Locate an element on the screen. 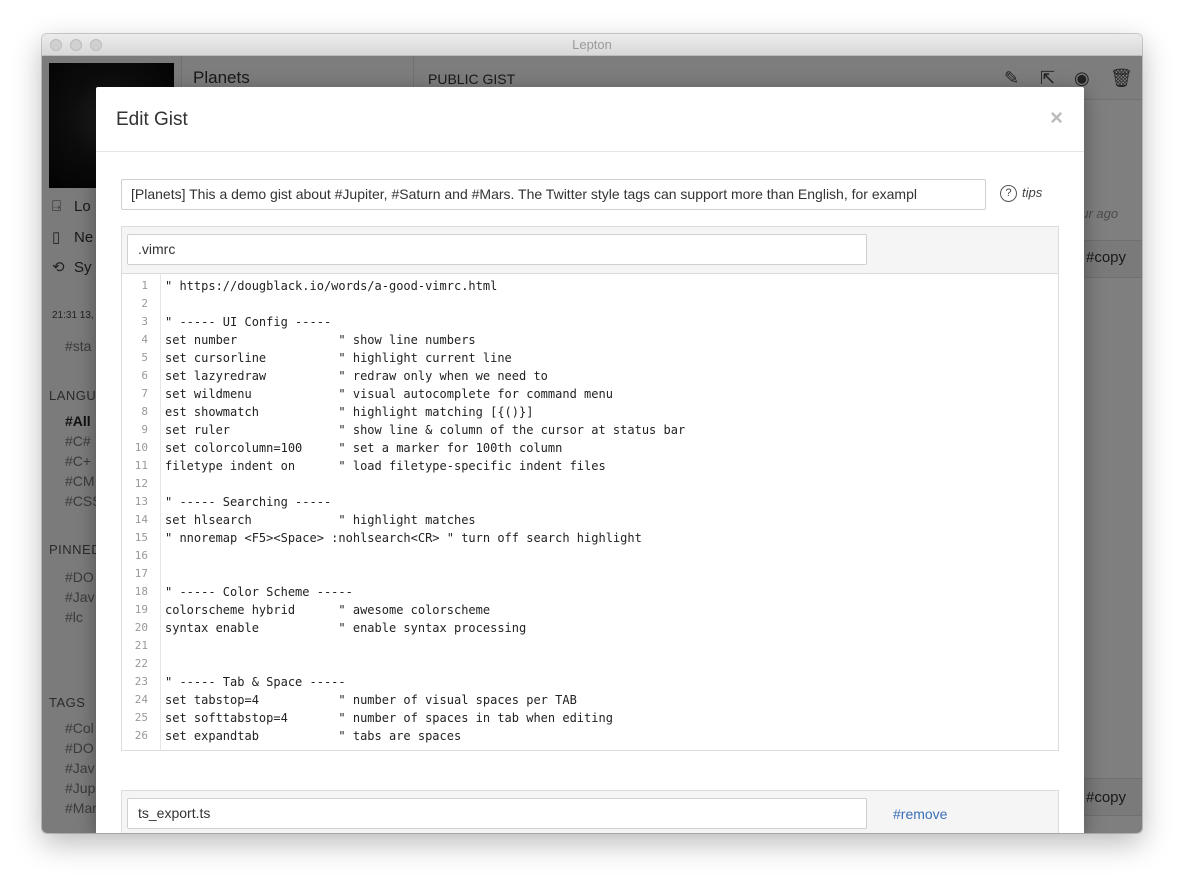 The height and width of the screenshot is (884, 1184). line-number: 21 is located at coordinates (141, 645).